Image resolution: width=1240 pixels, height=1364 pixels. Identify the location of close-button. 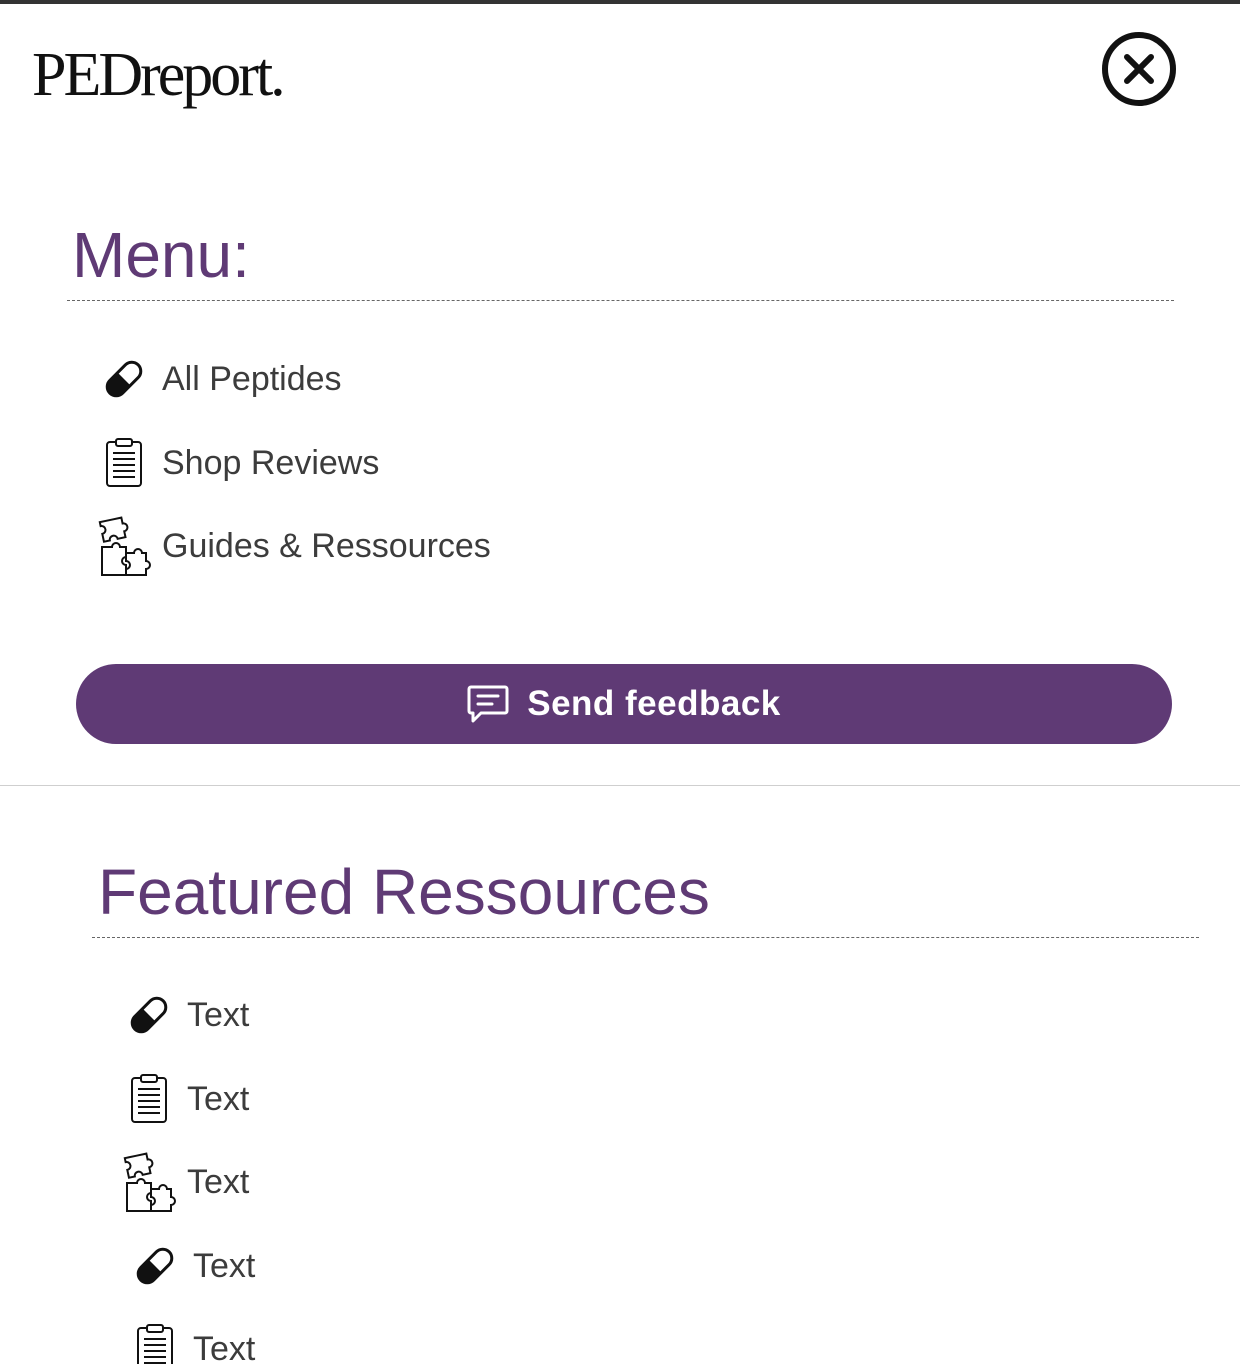
(1139, 69).